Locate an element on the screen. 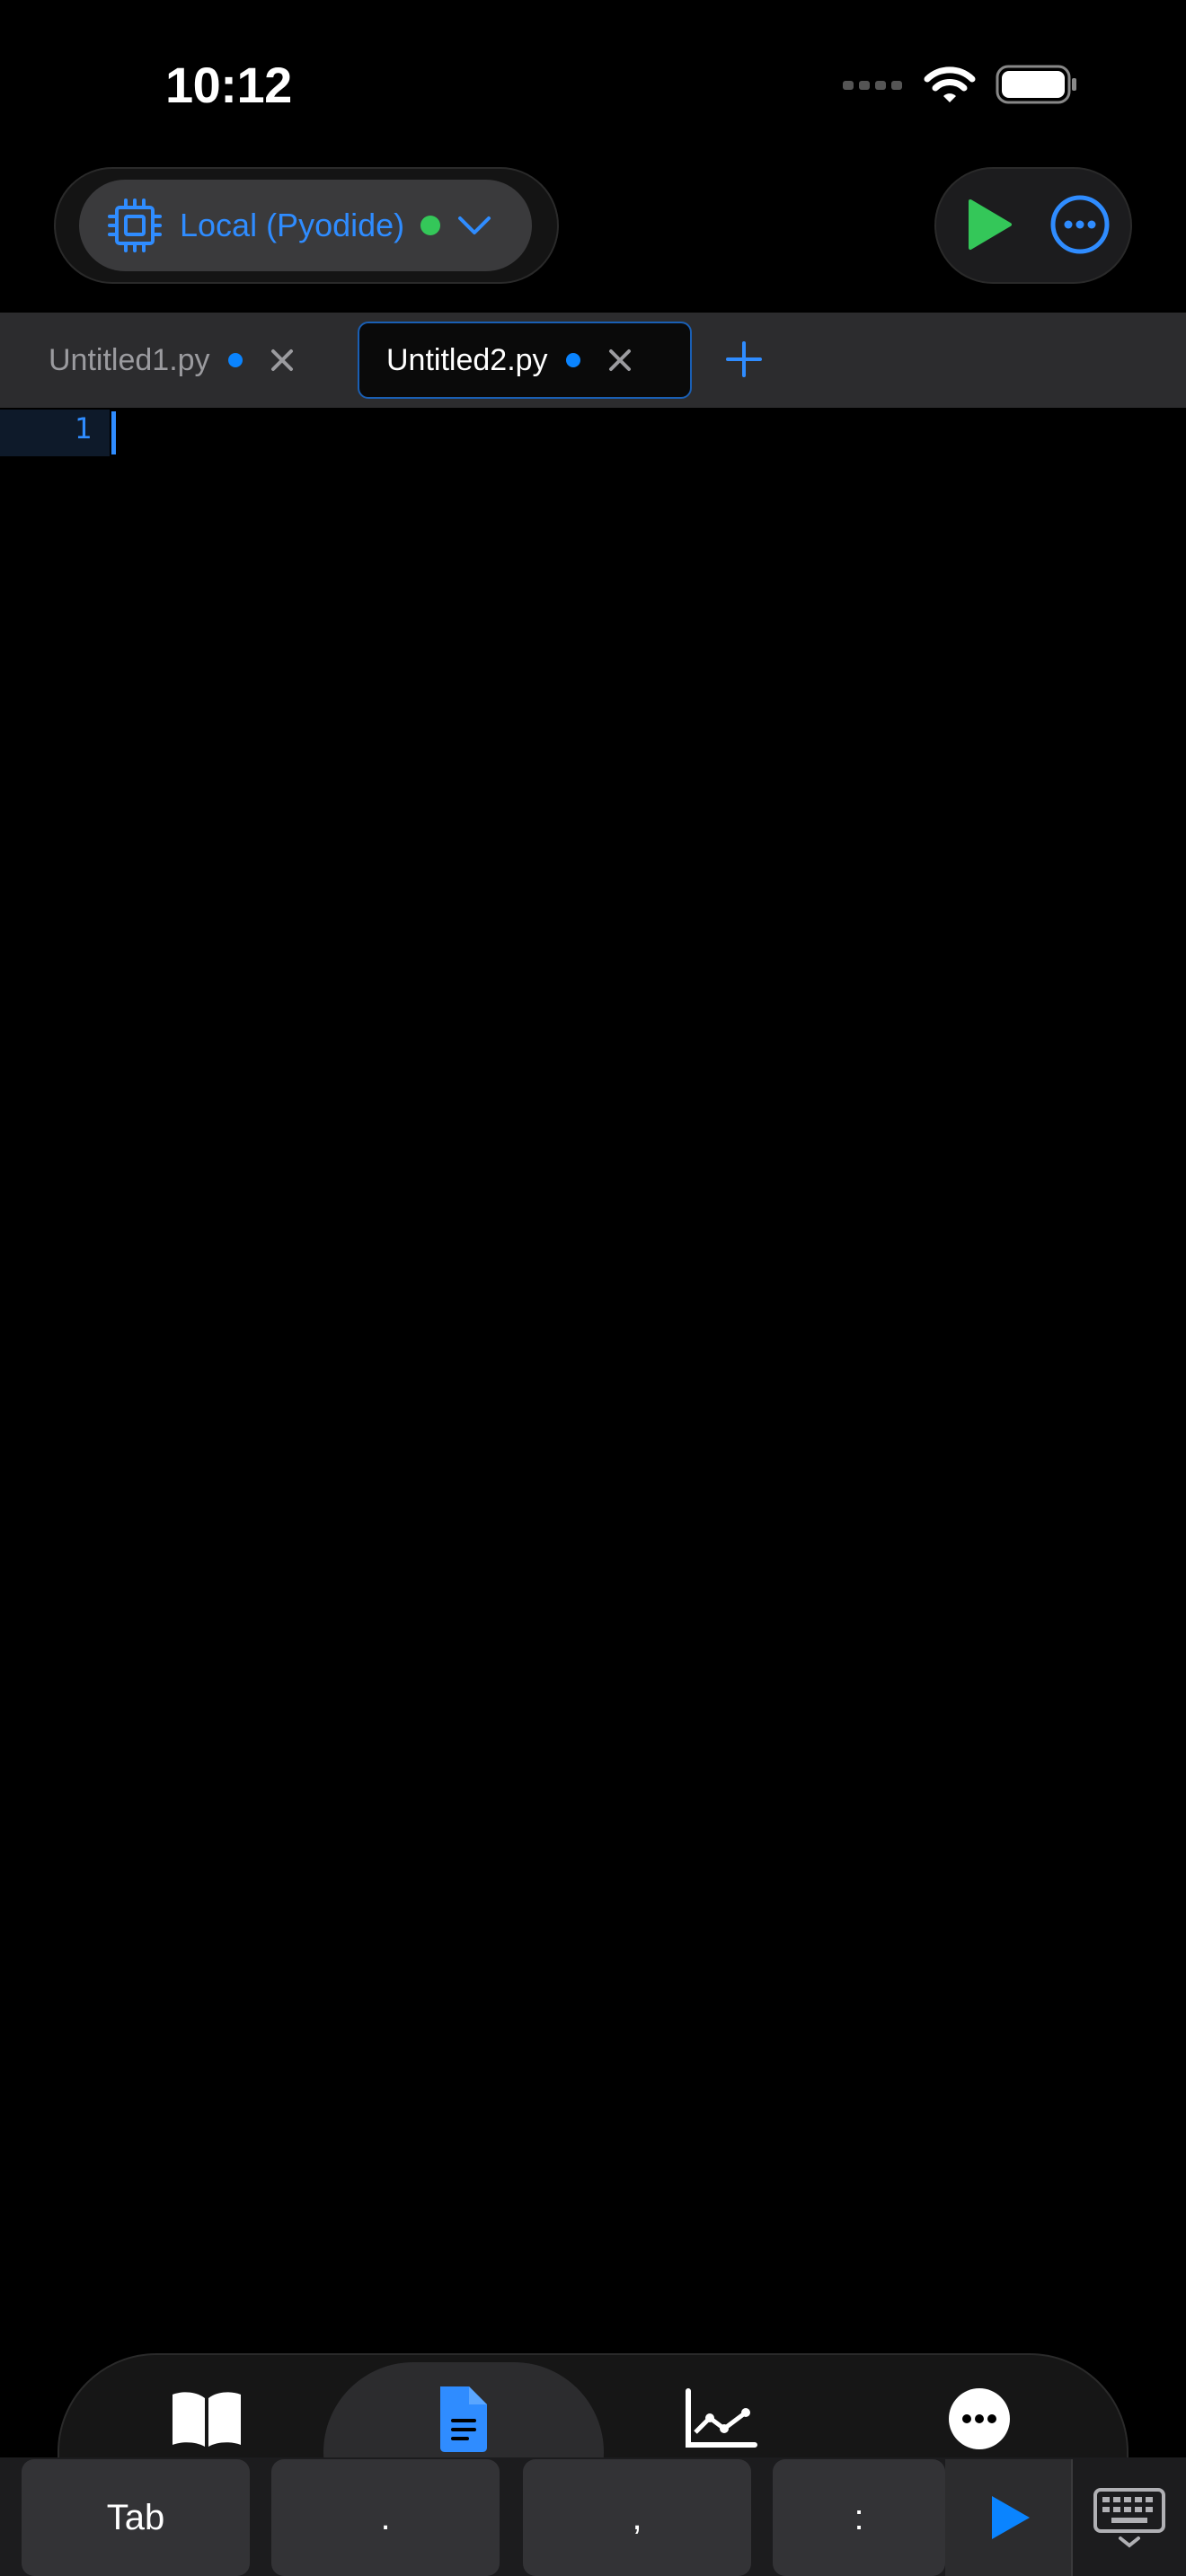 The height and width of the screenshot is (2576, 1186). add-tab-button is located at coordinates (744, 359).